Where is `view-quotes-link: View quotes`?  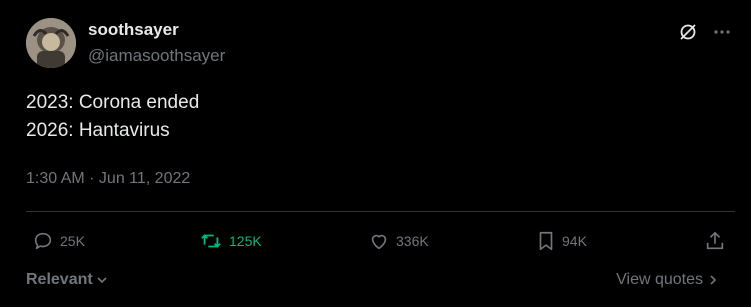 view-quotes-link: View quotes is located at coordinates (667, 280).